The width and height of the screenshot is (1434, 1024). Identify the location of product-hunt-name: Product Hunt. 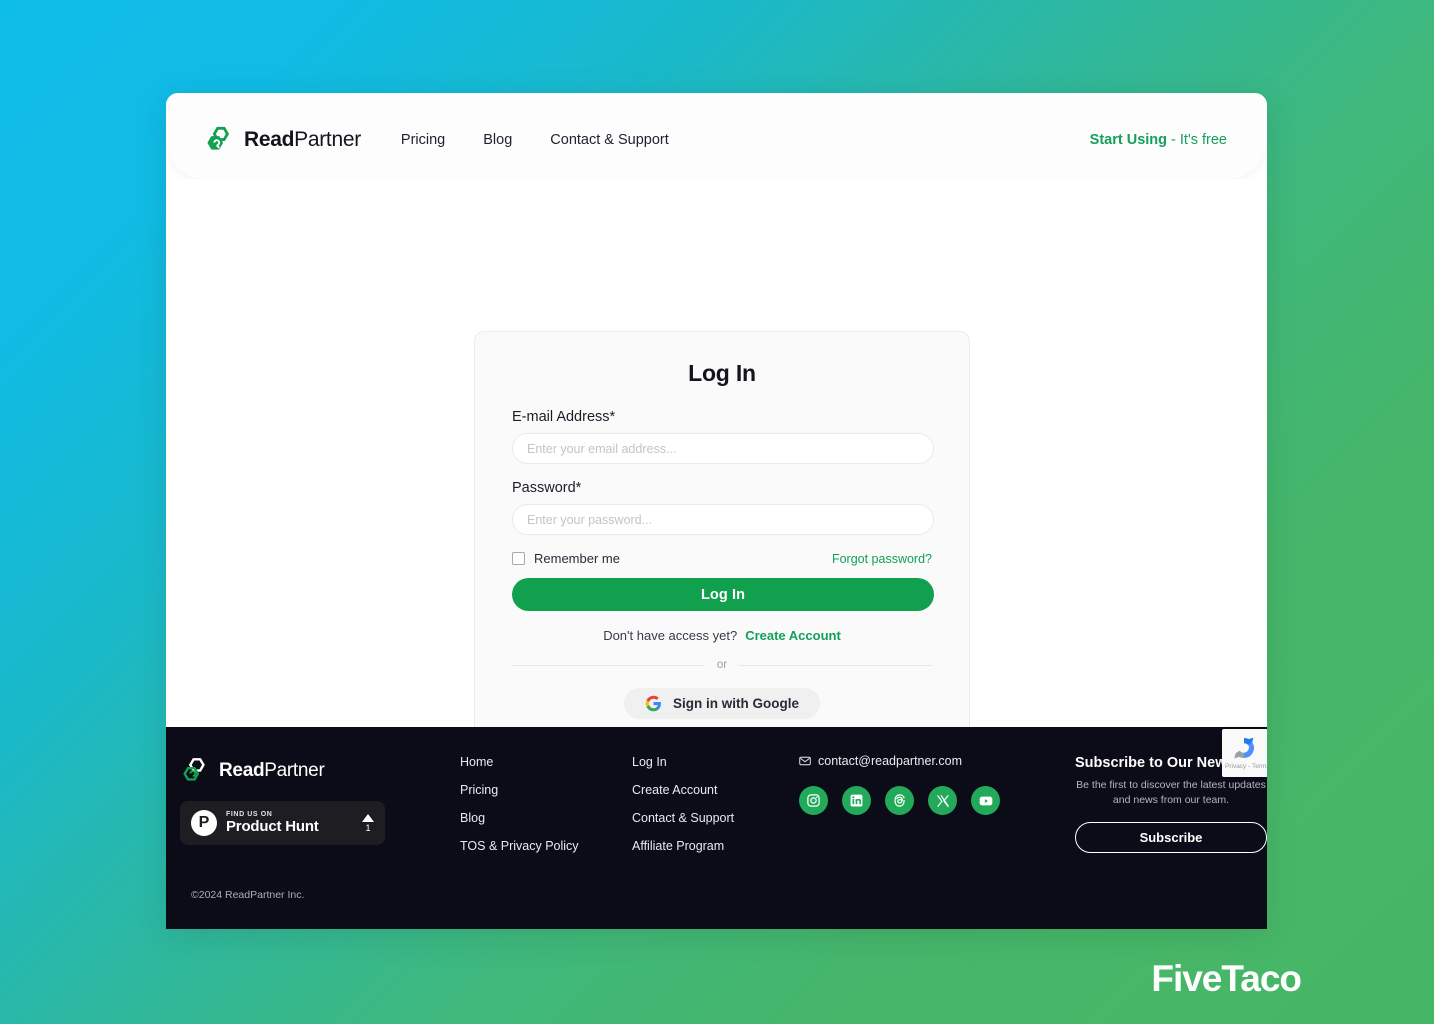
(272, 826).